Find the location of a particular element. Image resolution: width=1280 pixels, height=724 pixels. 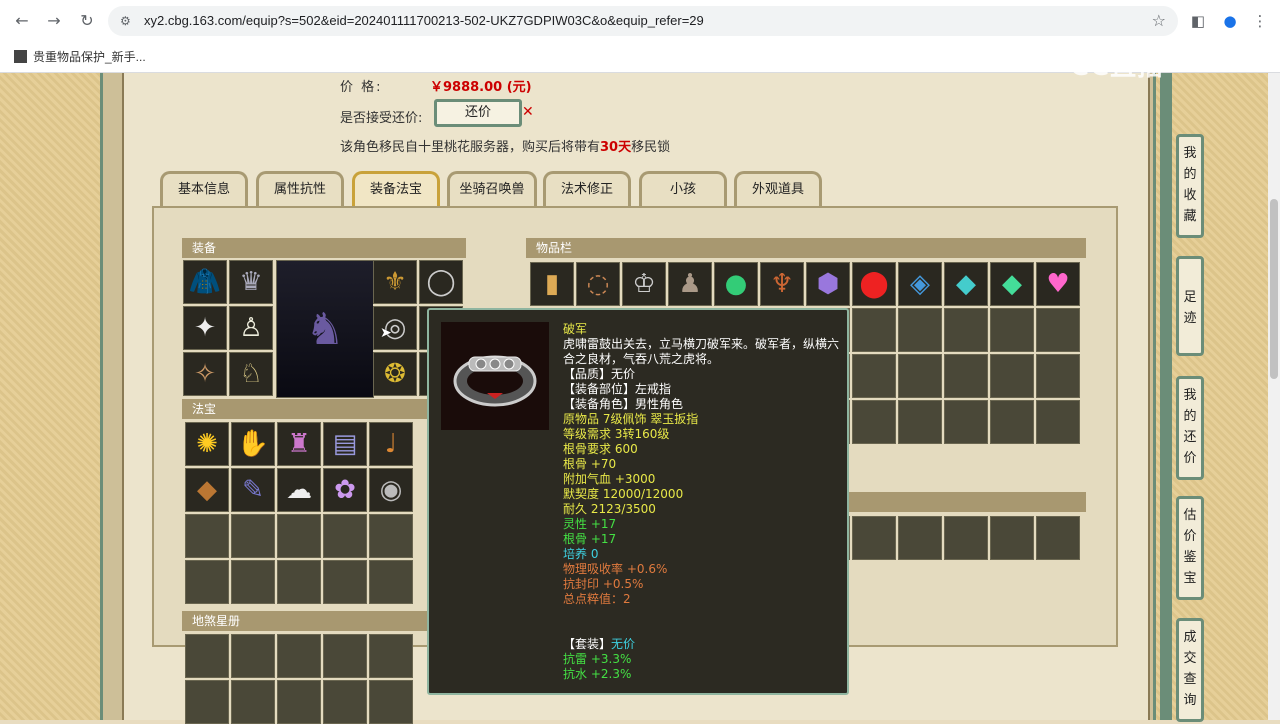

charm-icon: ✧ is located at coordinates (205, 374).